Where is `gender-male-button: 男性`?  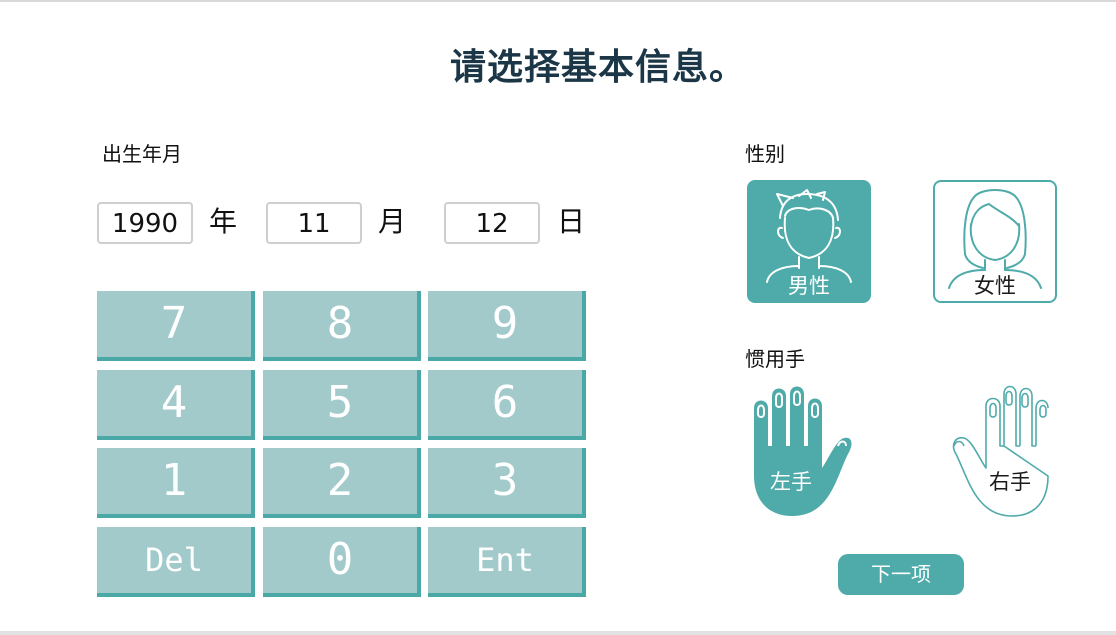
gender-male-button: 男性 is located at coordinates (809, 241).